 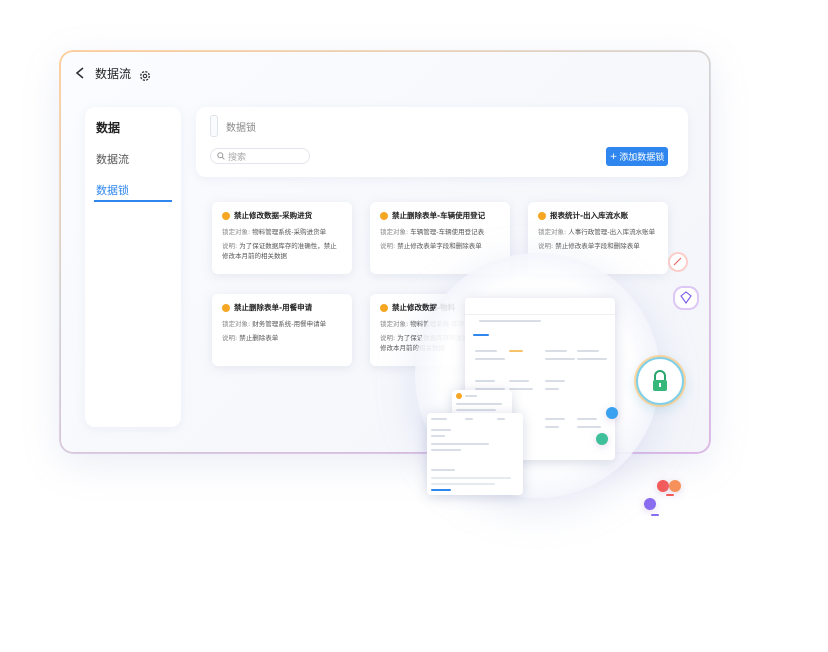 What do you see at coordinates (214, 126) in the screenshot?
I see `panel-marker` at bounding box center [214, 126].